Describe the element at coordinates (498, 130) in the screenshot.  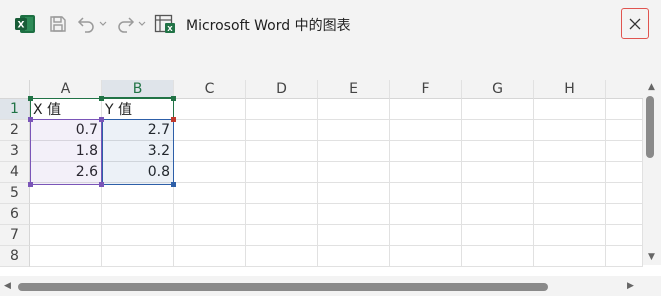
I see `cell-g2` at that location.